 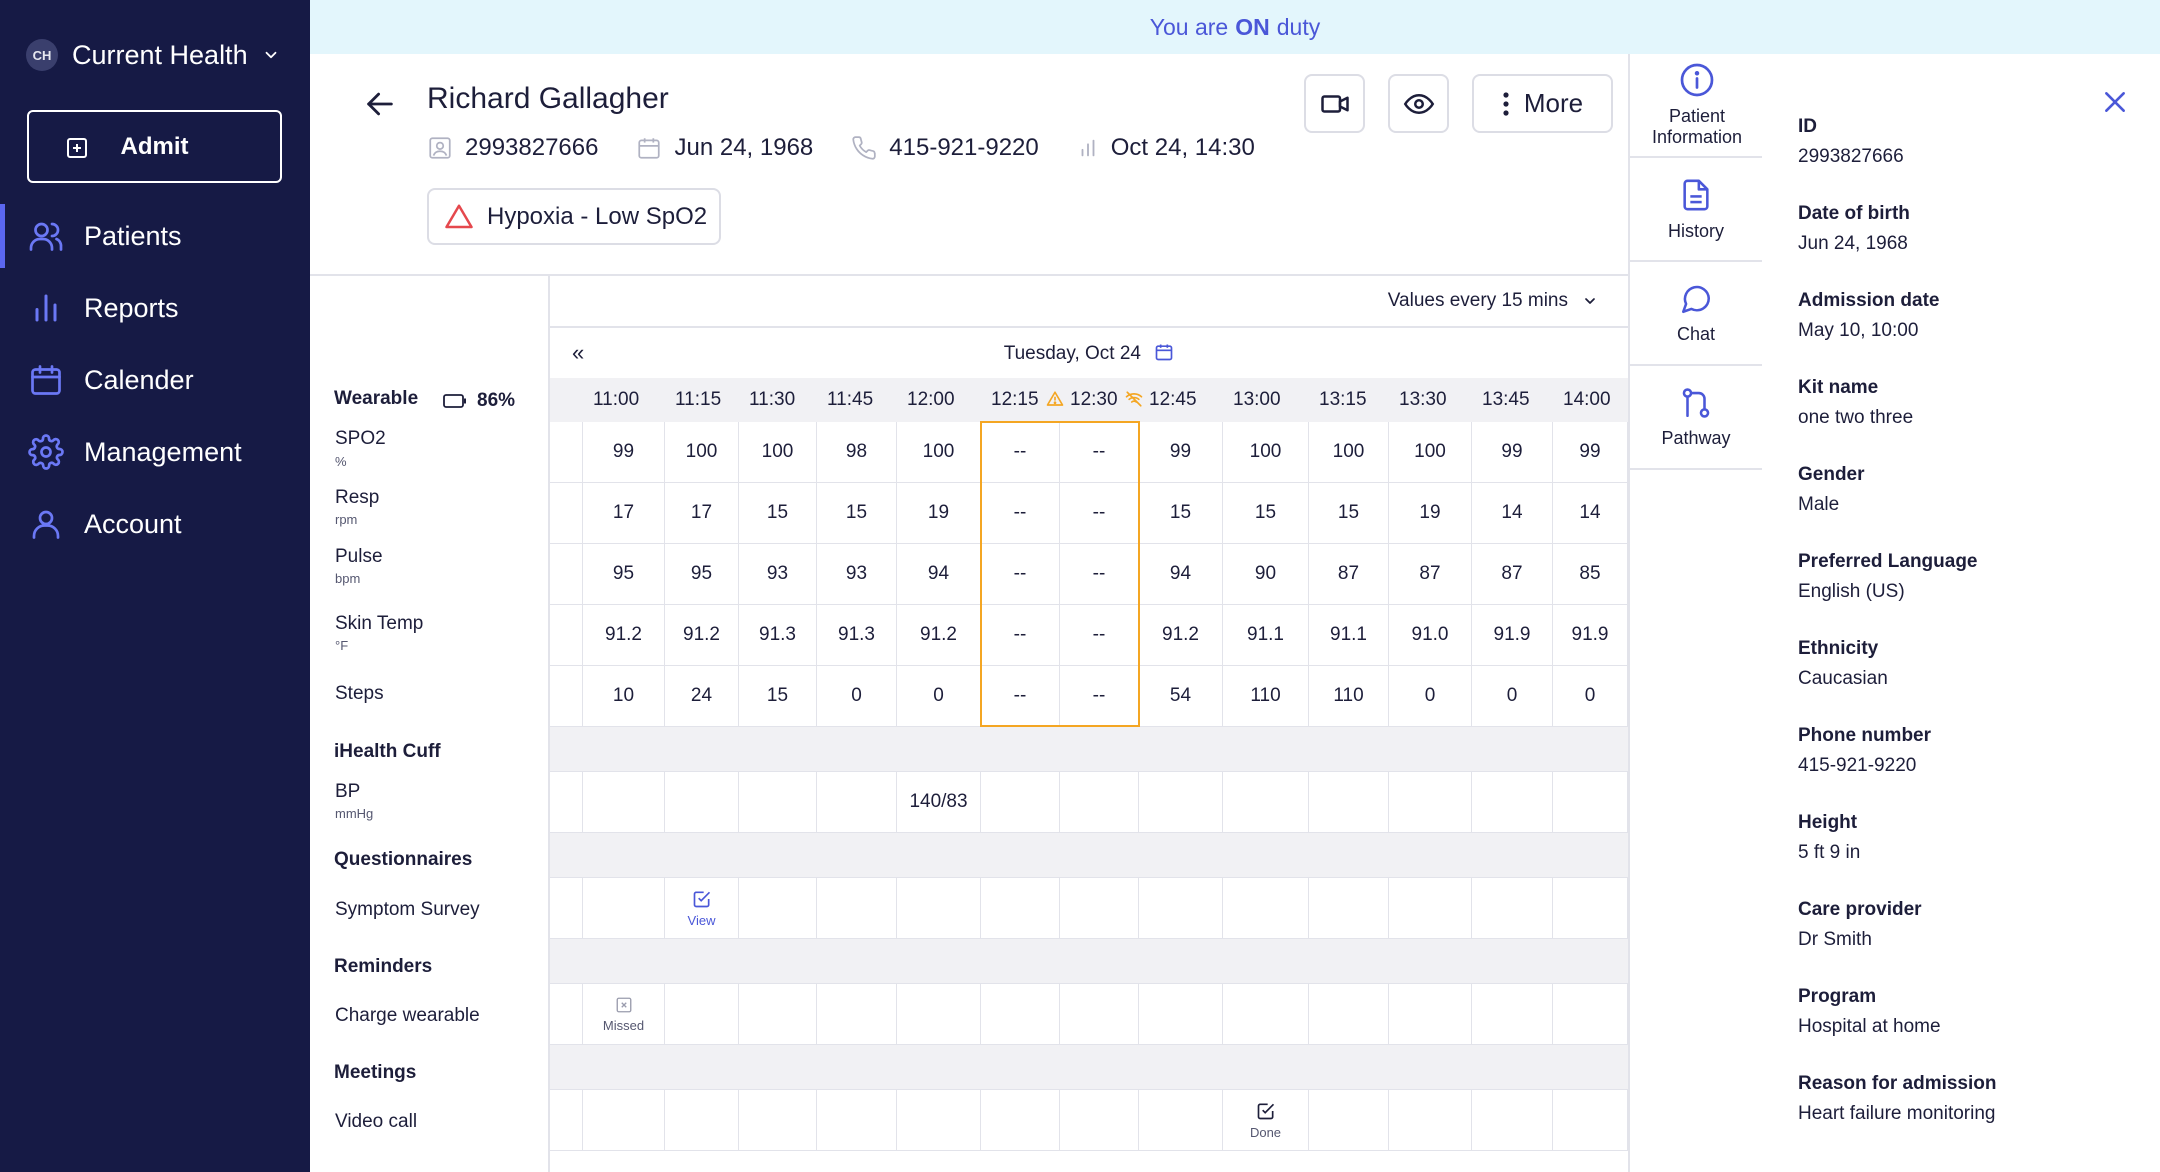 I want to click on vital-label: SPO2, so click(x=360, y=438).